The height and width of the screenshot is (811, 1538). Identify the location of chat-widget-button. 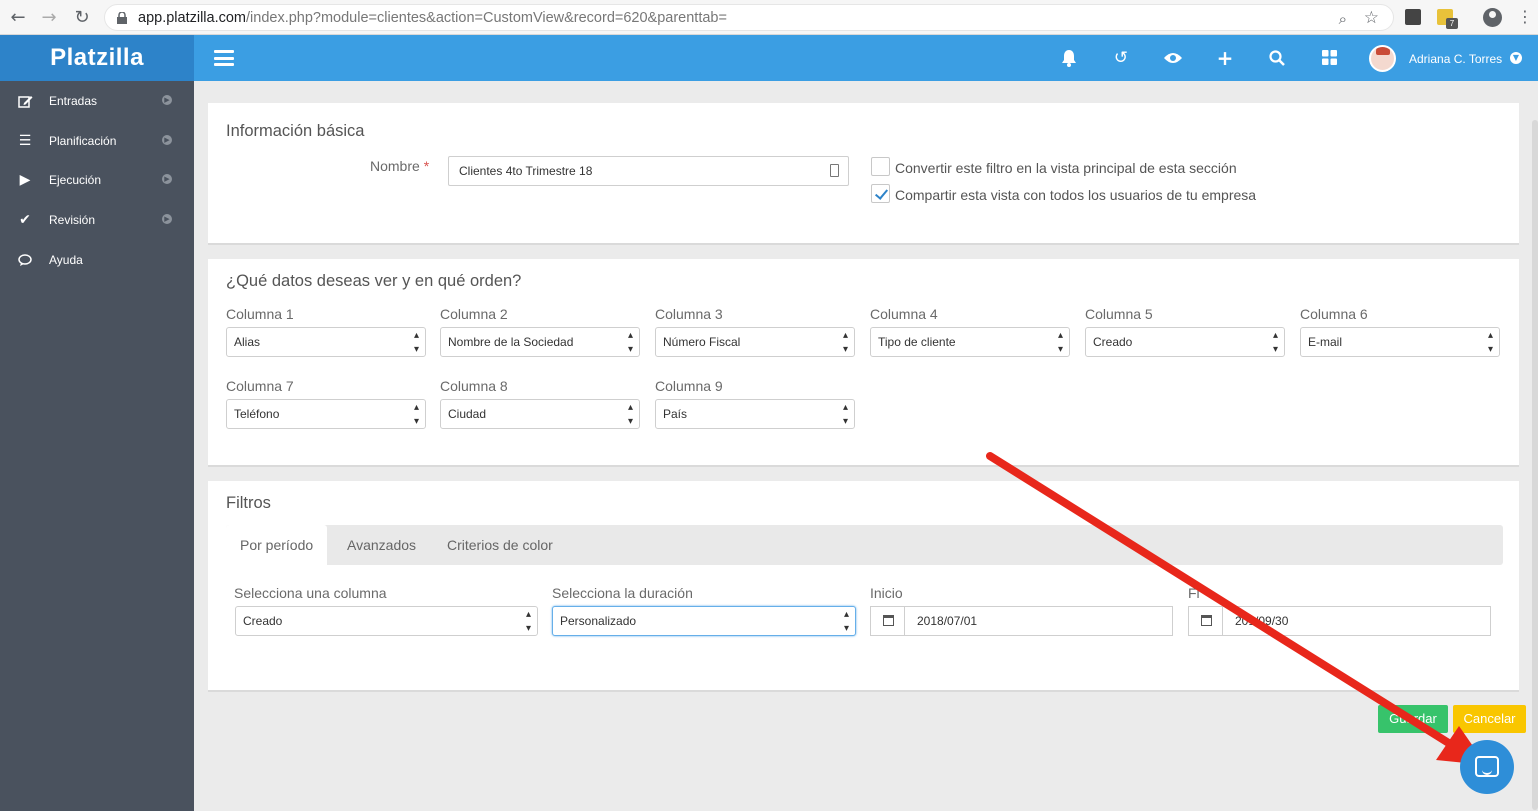
(1487, 767).